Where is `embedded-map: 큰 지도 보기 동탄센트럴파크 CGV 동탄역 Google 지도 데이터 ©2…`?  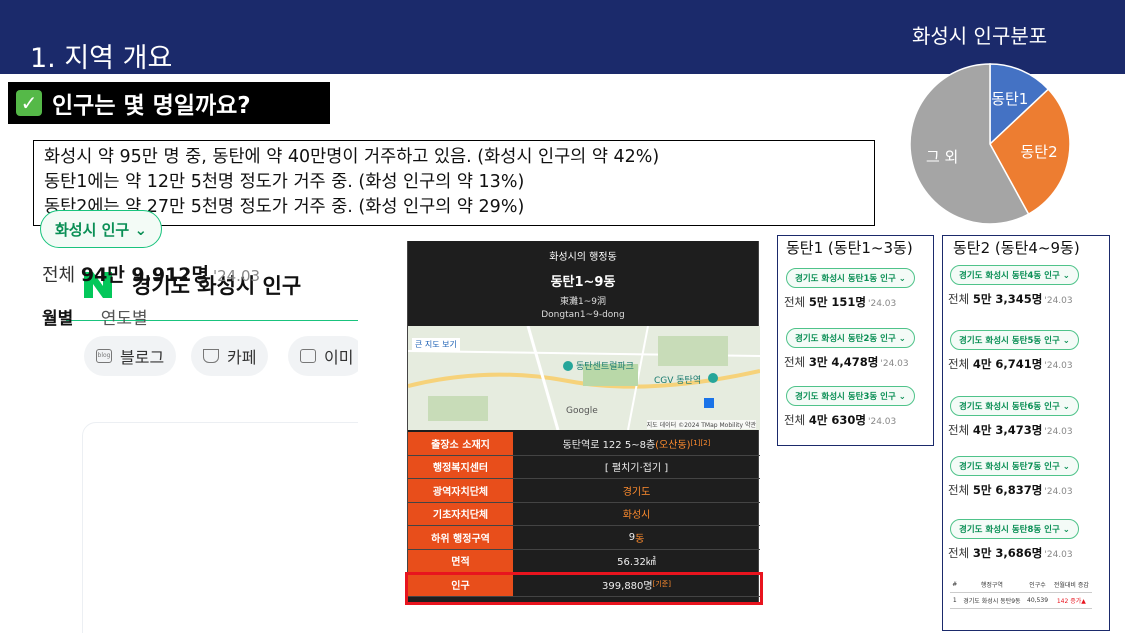
embedded-map: 큰 지도 보기 동탄센트럴파크 CGV 동탄역 Google 지도 데이터 ©2… is located at coordinates (584, 378).